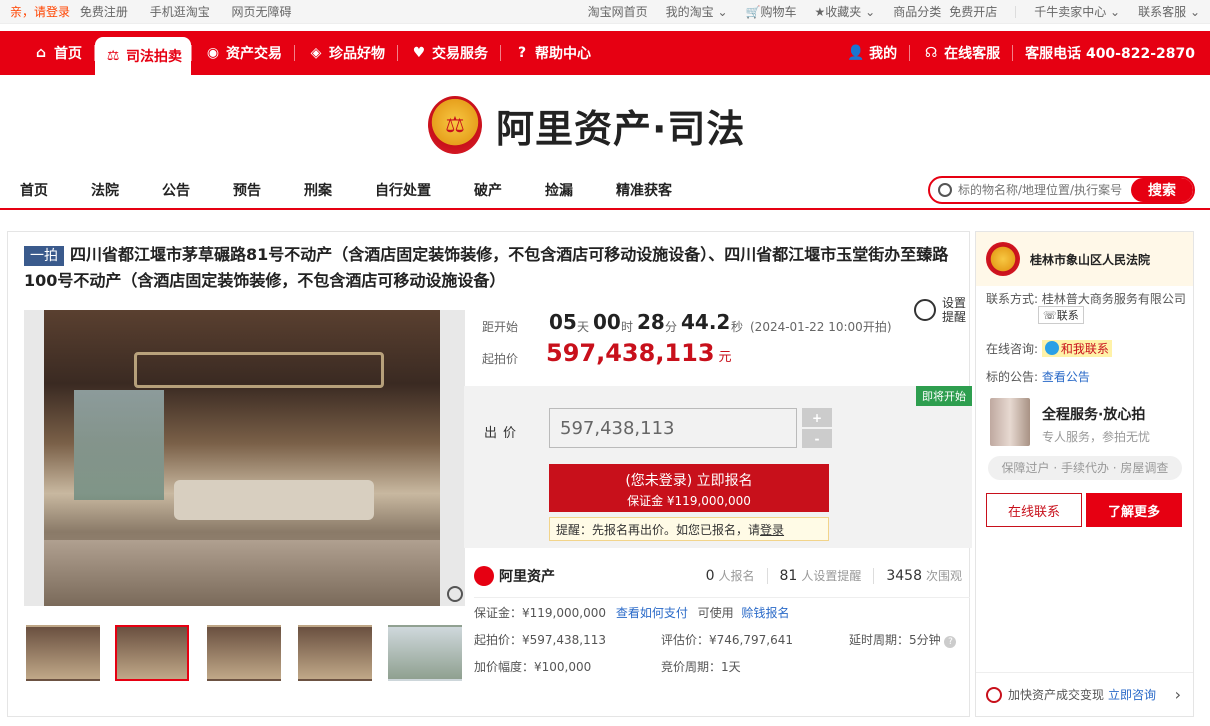 This screenshot has width=1210, height=726. What do you see at coordinates (419, 53) in the screenshot?
I see `heart-icon: ♥` at bounding box center [419, 53].